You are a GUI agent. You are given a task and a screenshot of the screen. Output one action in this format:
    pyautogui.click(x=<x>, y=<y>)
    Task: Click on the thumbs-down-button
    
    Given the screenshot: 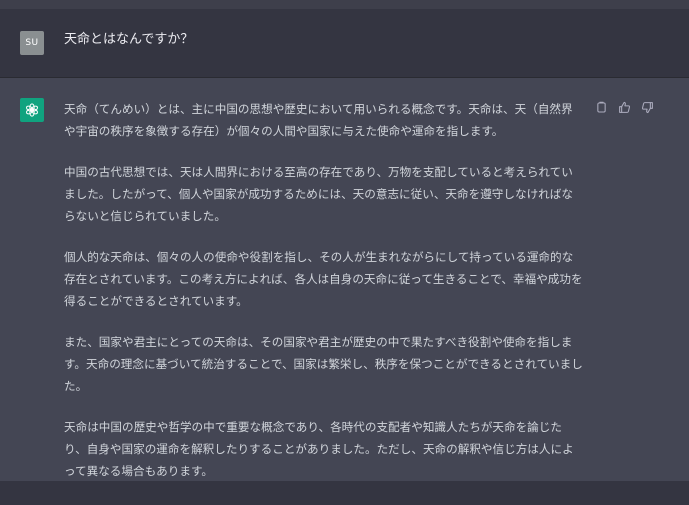 What is the action you would take?
    pyautogui.click(x=647, y=107)
    